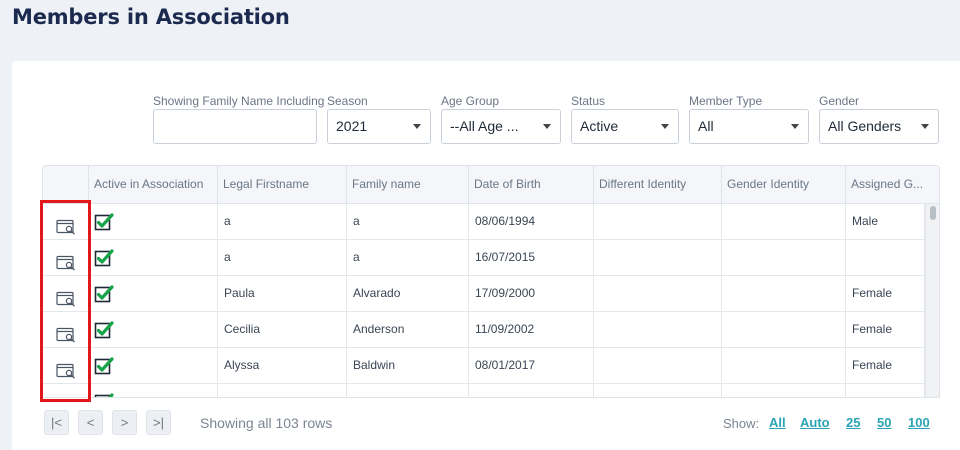  Describe the element at coordinates (777, 422) in the screenshot. I see `show-all-link: All` at that location.